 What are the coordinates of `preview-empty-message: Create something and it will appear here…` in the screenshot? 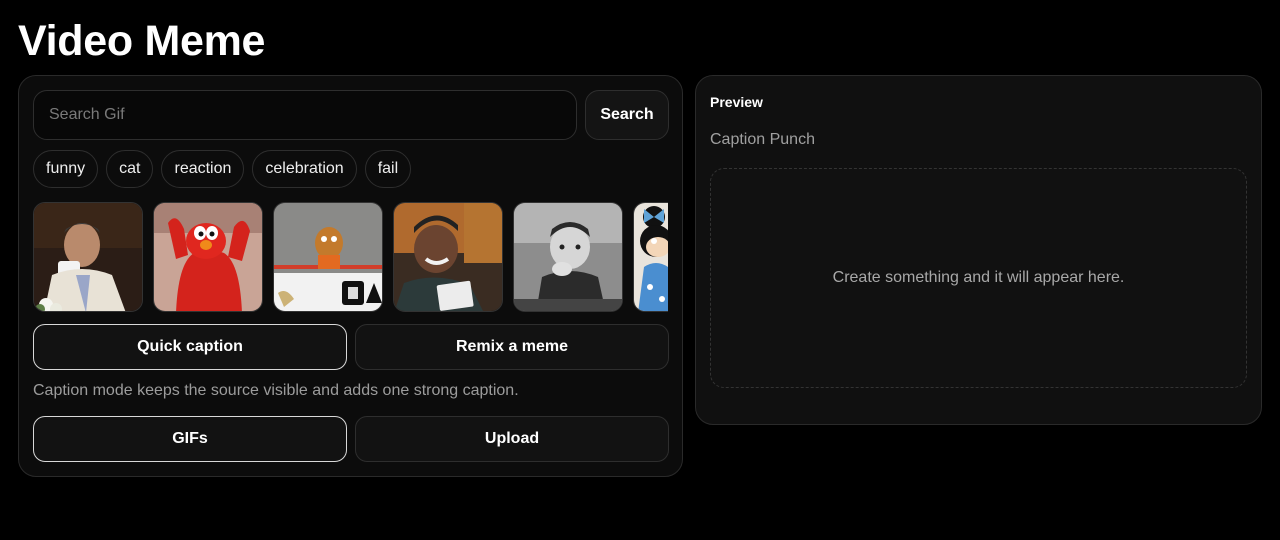 It's located at (978, 277).